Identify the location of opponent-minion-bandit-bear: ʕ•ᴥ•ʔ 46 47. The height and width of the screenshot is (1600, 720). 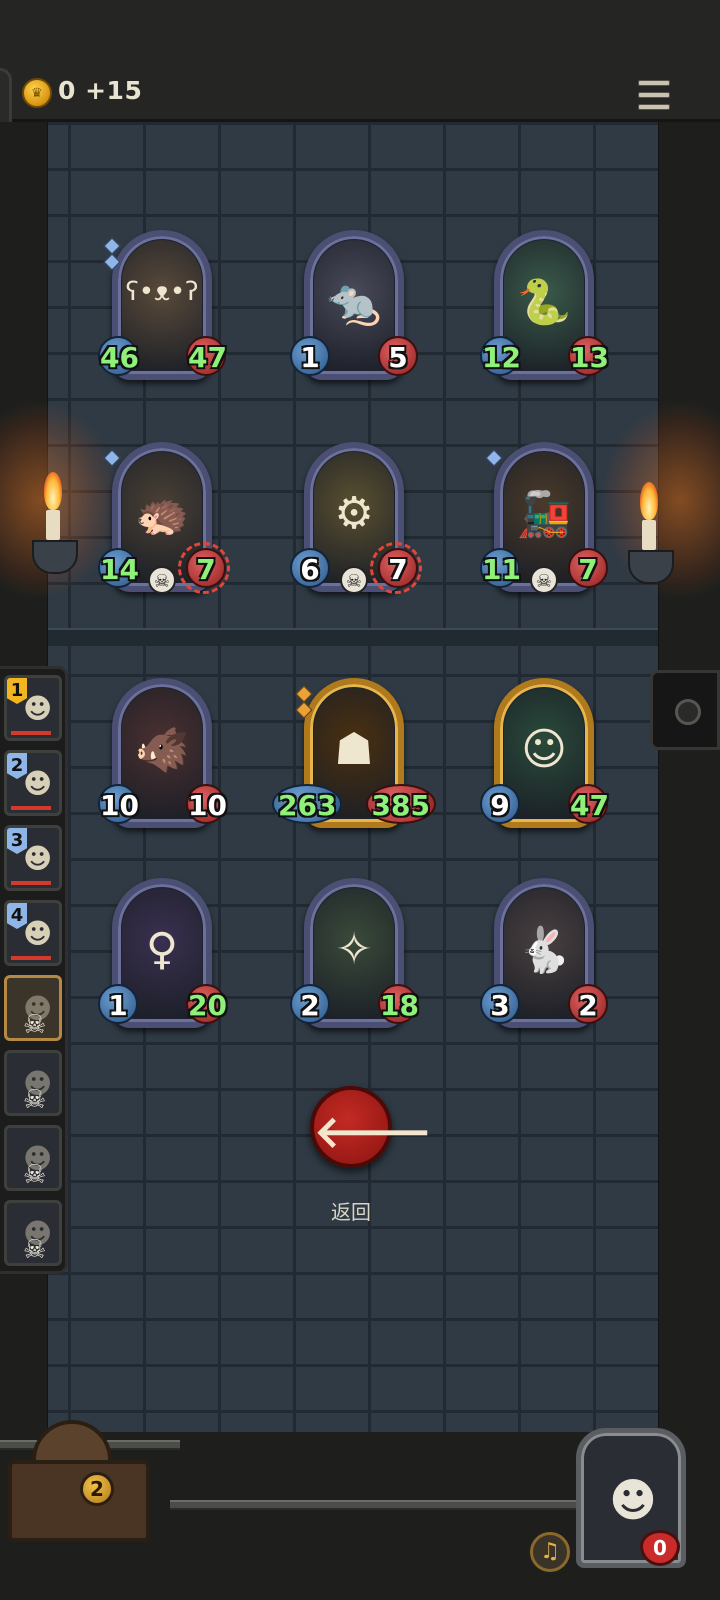
(162, 309).